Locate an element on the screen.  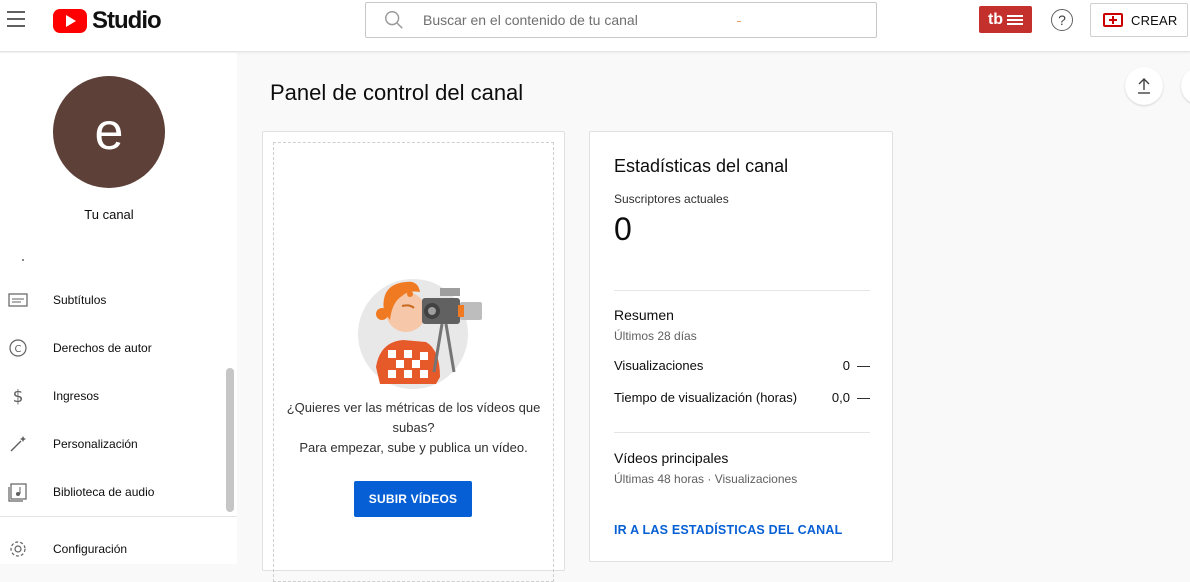
studio-logo: Studio is located at coordinates (107, 21).